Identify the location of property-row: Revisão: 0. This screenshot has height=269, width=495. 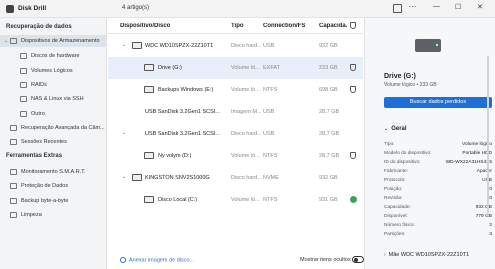
(438, 200).